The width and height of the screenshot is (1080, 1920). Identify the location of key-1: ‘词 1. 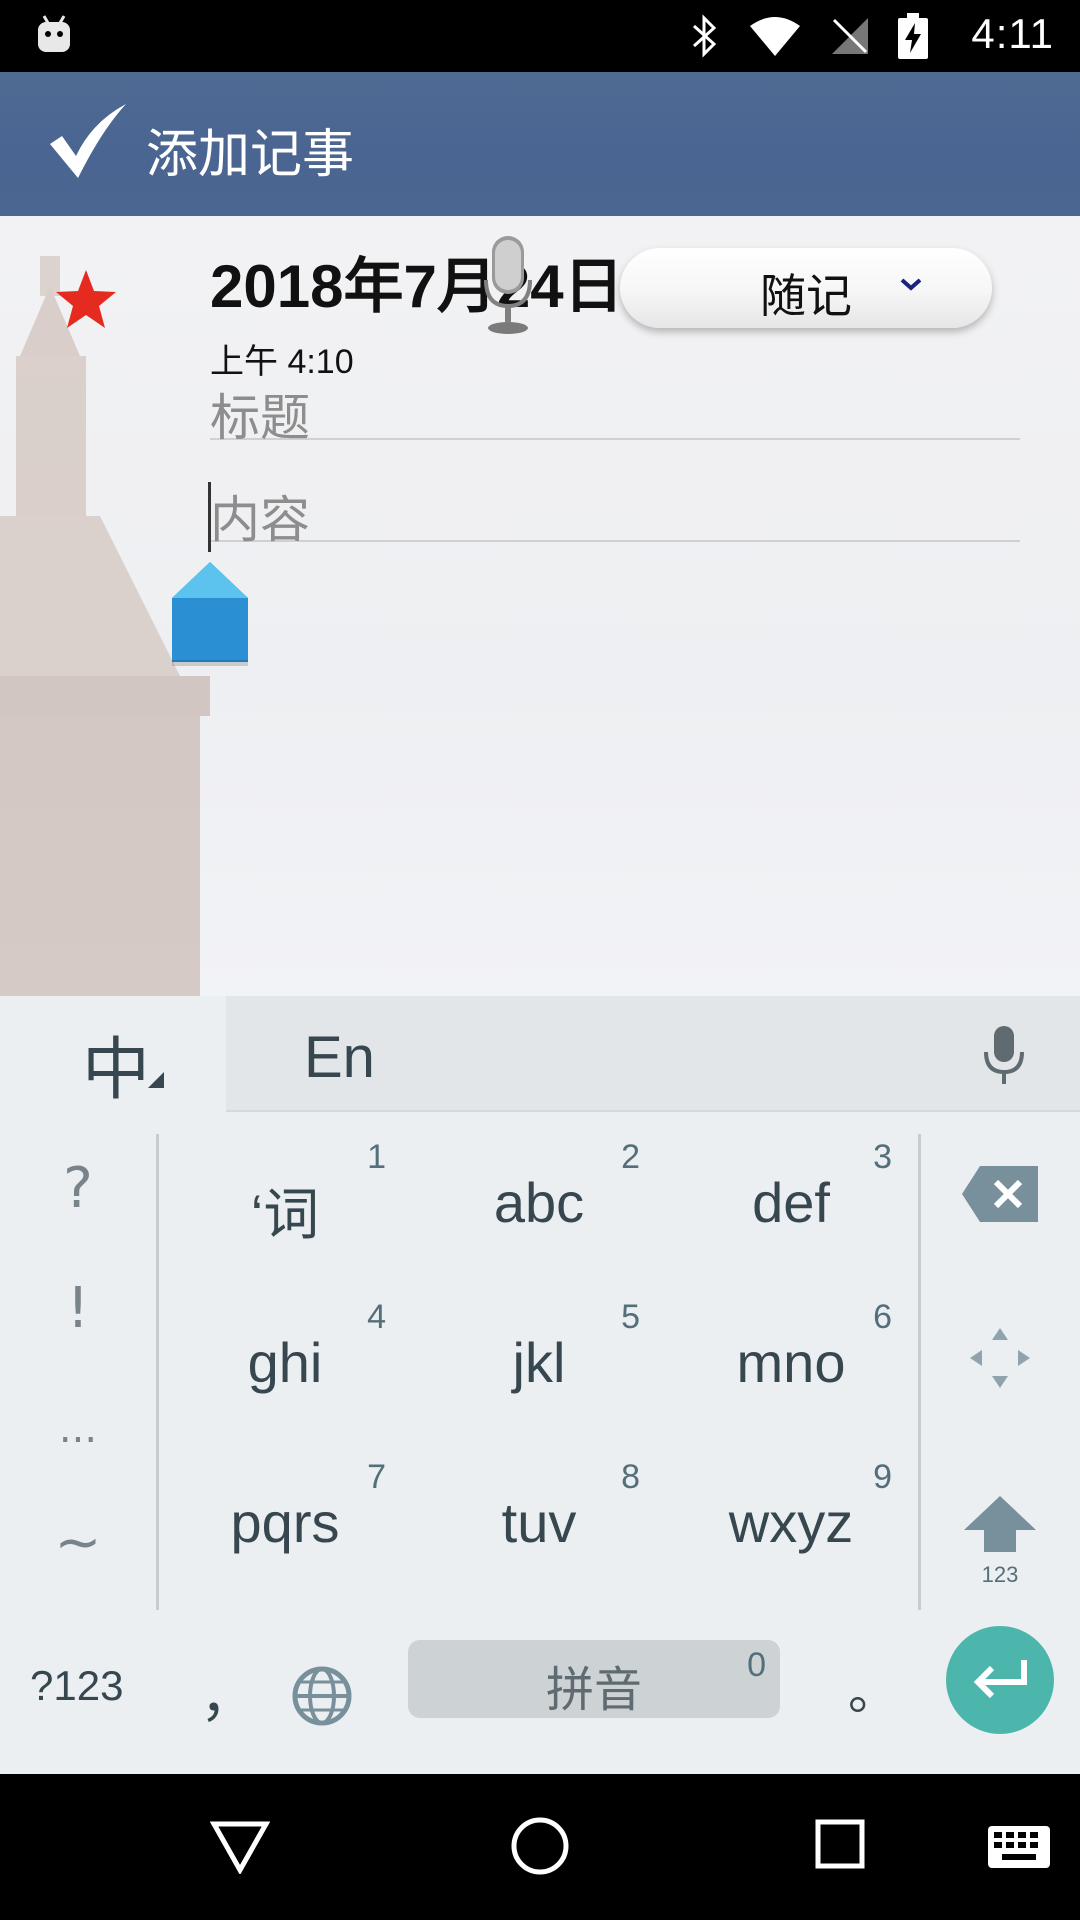
(285, 1206).